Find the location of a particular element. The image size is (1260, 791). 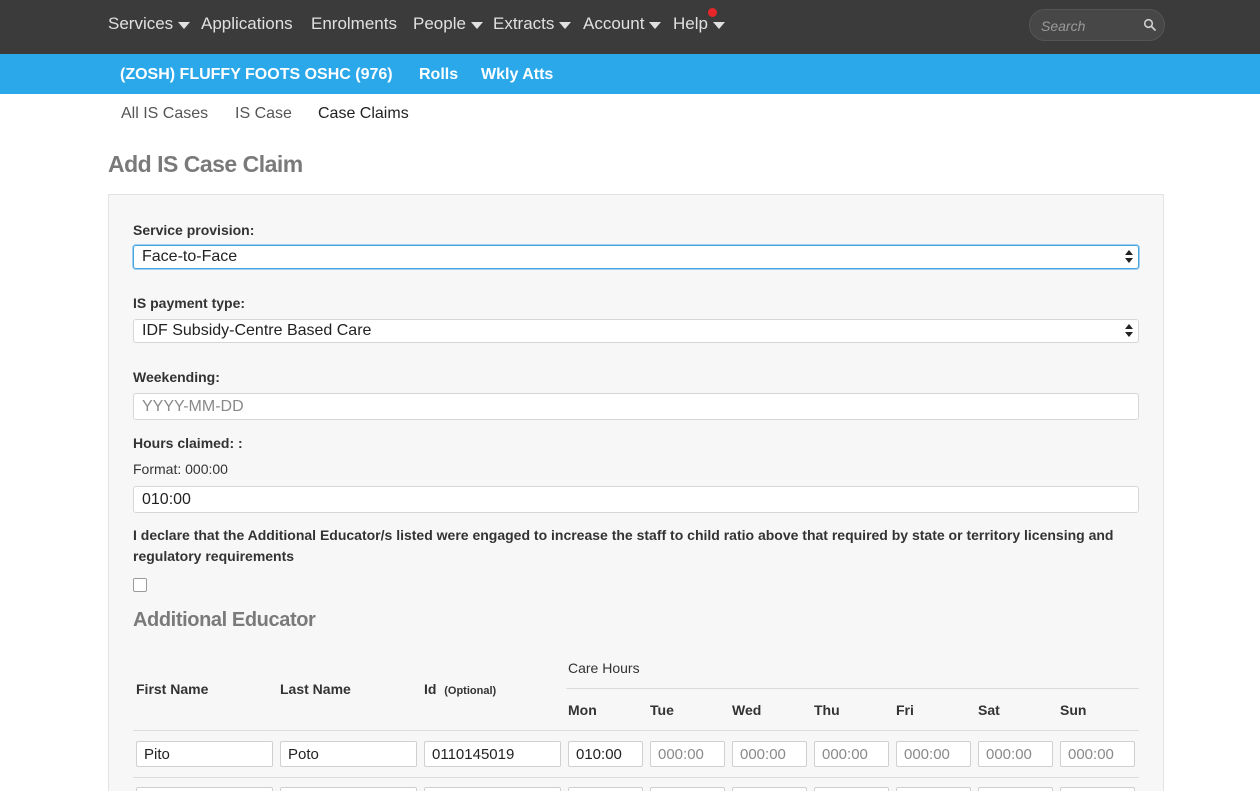

col-mon: Mon is located at coordinates (582, 710).